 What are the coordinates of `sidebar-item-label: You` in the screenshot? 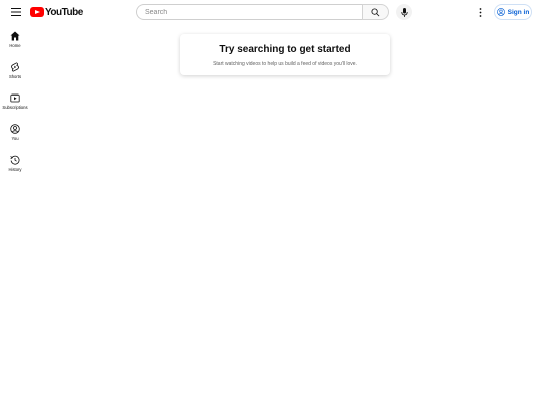 It's located at (15, 138).